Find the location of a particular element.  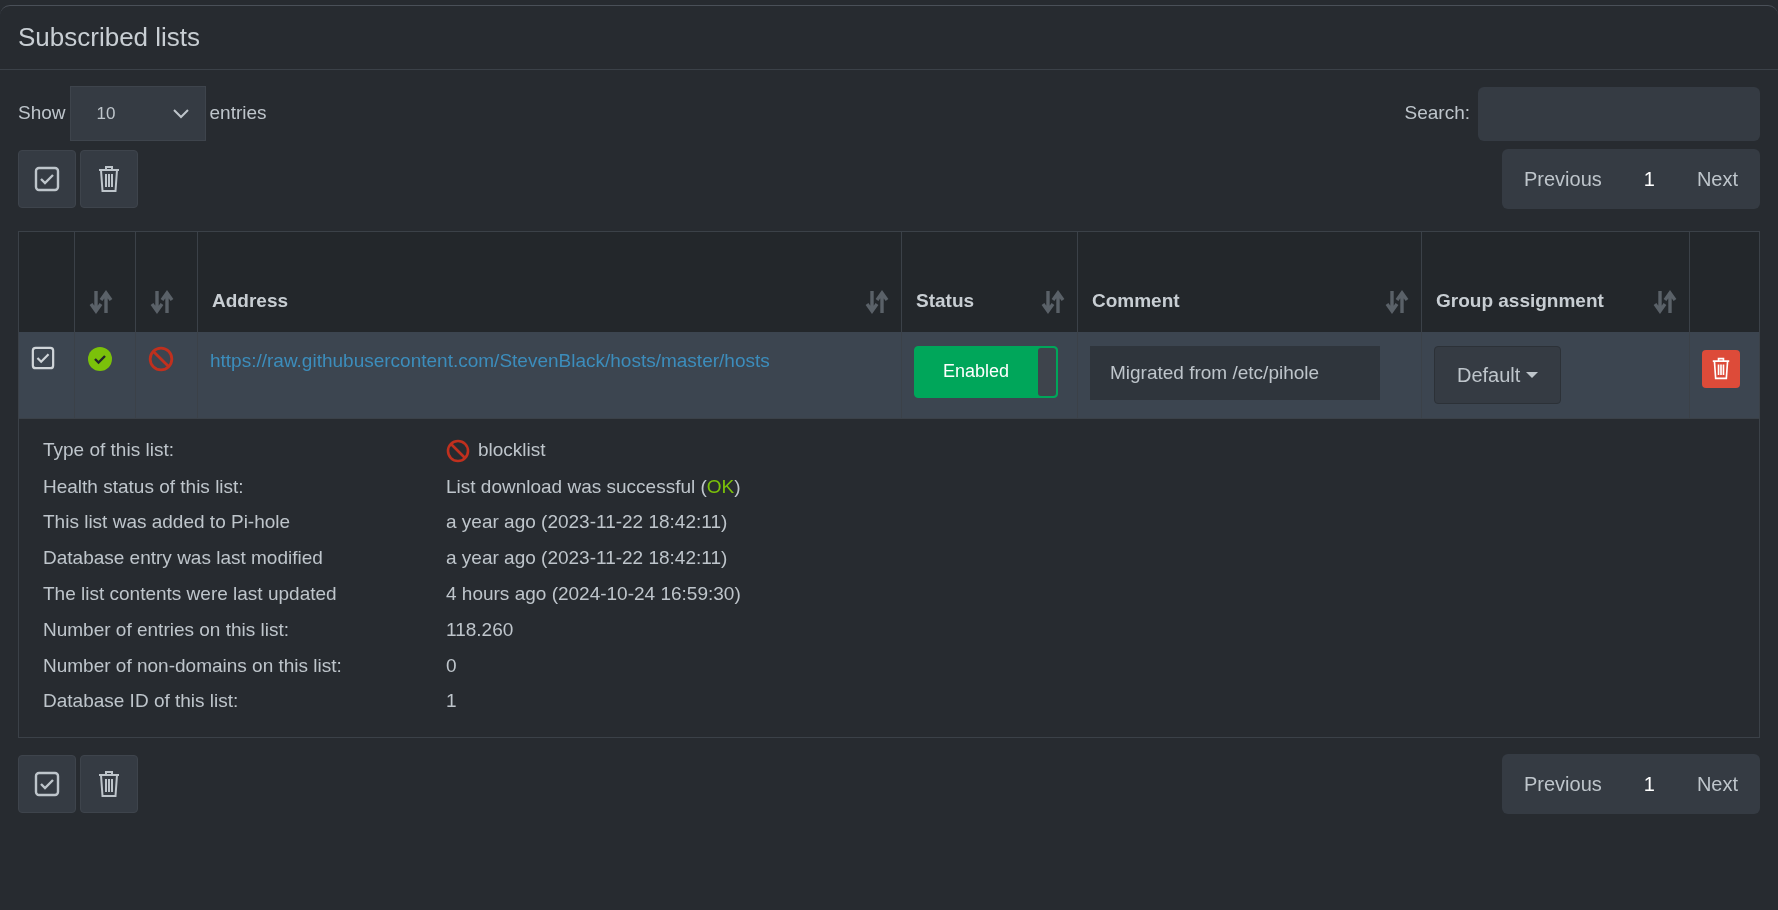

detail-value: List download was successful (OK) is located at coordinates (593, 487).